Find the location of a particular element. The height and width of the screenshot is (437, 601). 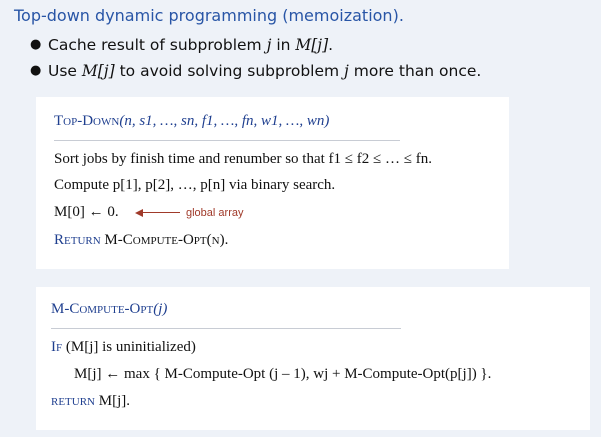

function-params: (j) is located at coordinates (160, 309).